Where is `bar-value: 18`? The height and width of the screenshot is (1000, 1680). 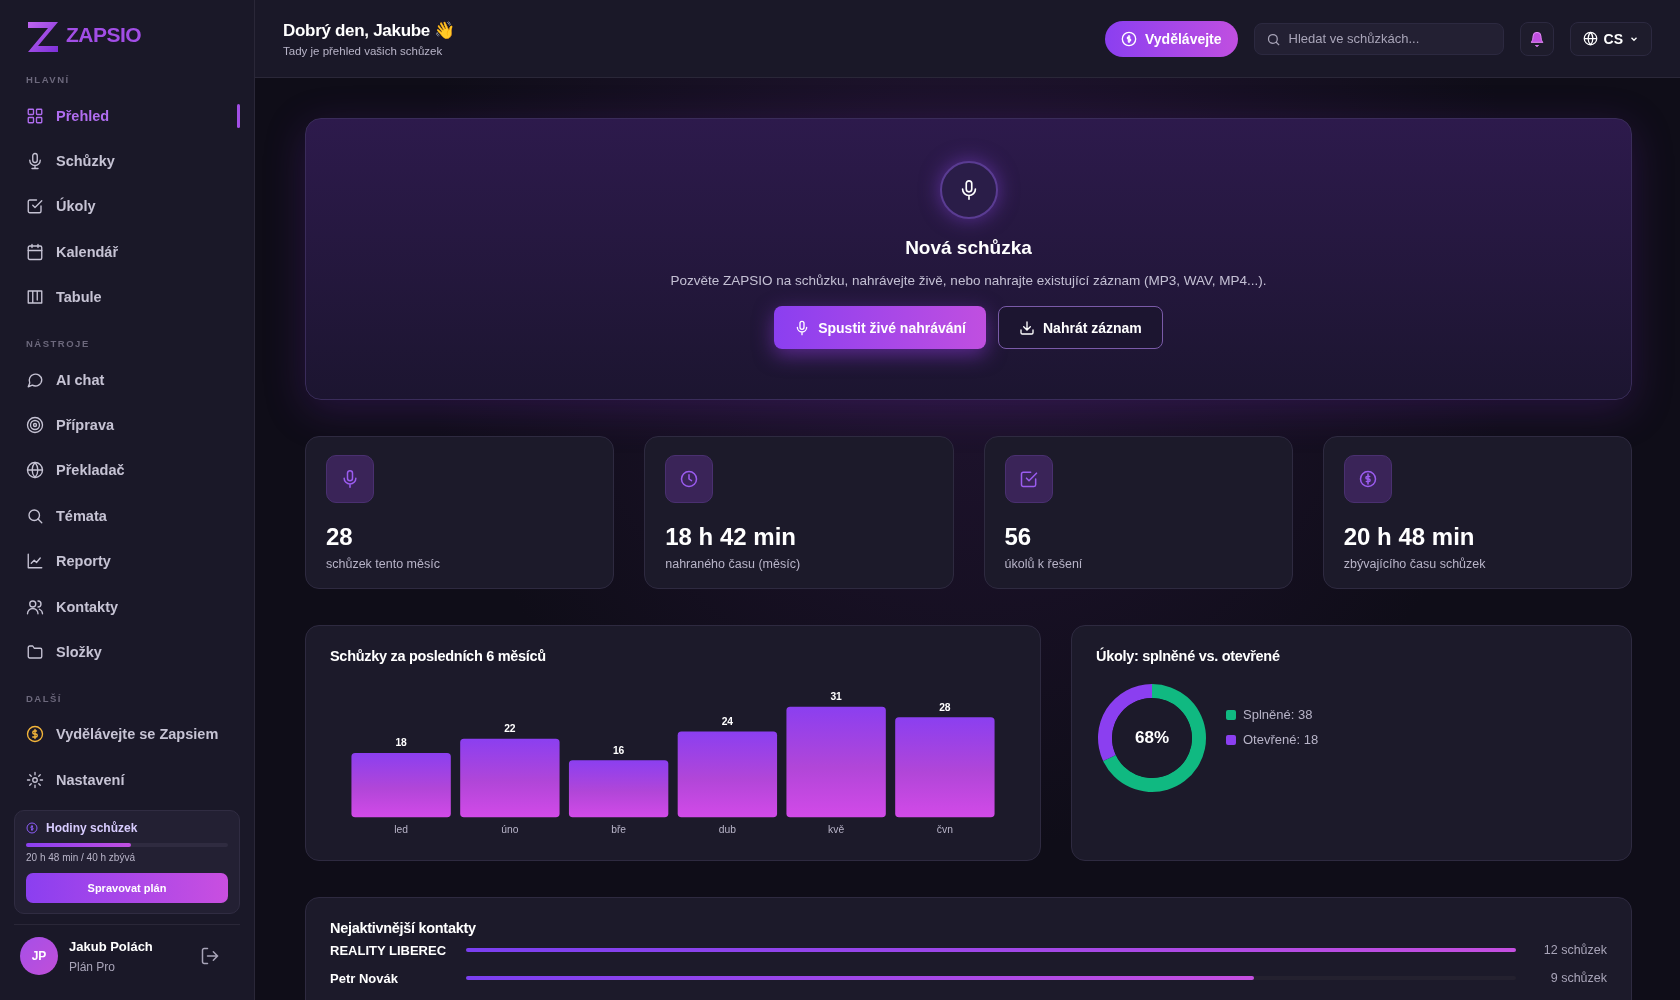
bar-value: 18 is located at coordinates (401, 743).